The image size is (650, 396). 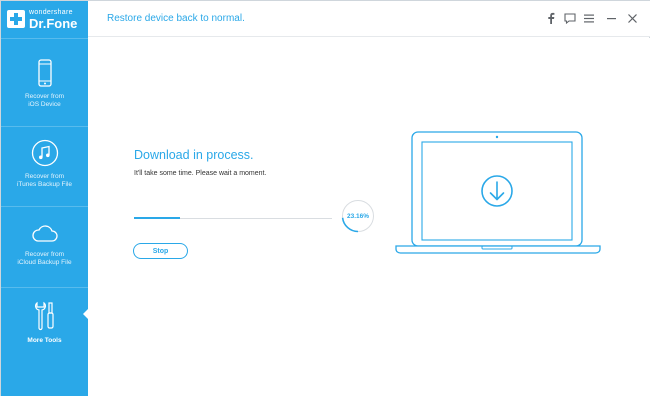 I want to click on logo-product: Dr.Fone, so click(x=53, y=23).